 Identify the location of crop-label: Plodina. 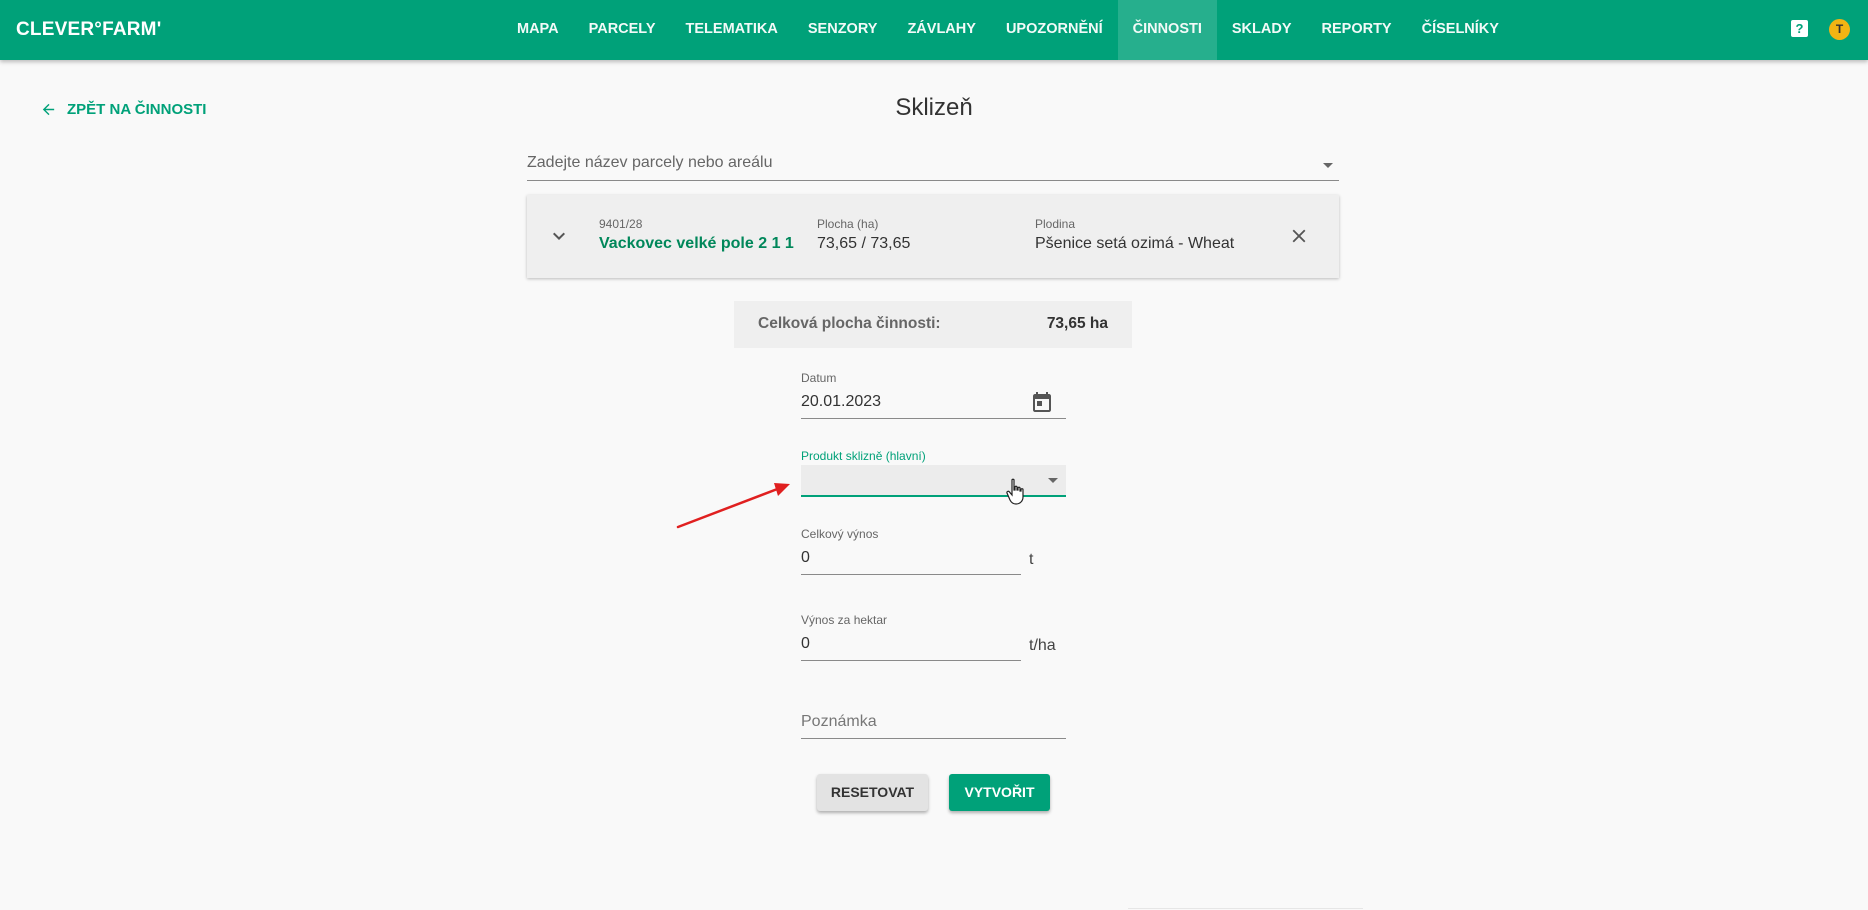
(1055, 224).